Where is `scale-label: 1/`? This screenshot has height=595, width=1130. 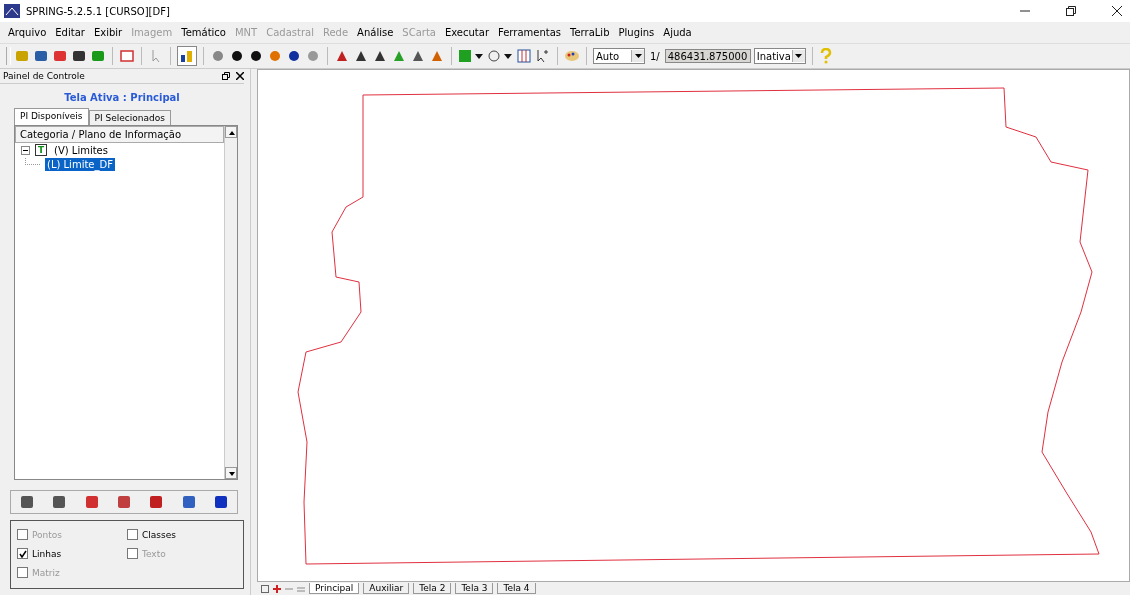 scale-label: 1/ is located at coordinates (655, 56).